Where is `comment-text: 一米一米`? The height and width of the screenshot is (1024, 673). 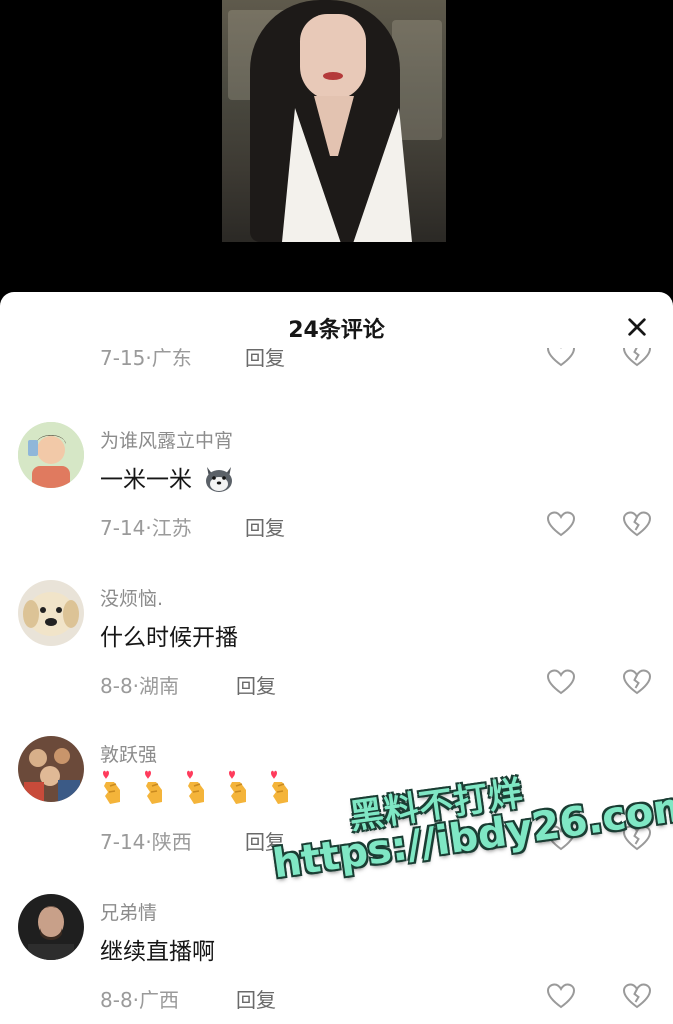 comment-text: 一米一米 is located at coordinates (167, 479).